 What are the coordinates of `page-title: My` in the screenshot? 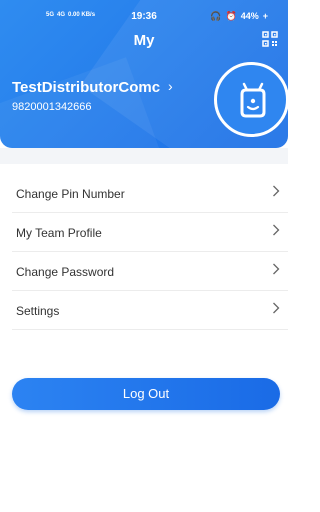 It's located at (144, 40).